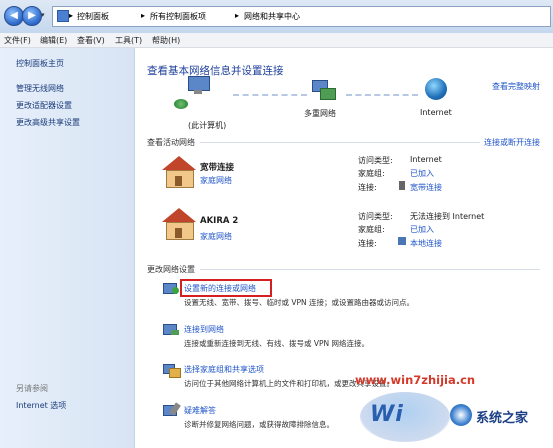  What do you see at coordinates (323, 91) in the screenshot?
I see `multiple-networks-icon` at bounding box center [323, 91].